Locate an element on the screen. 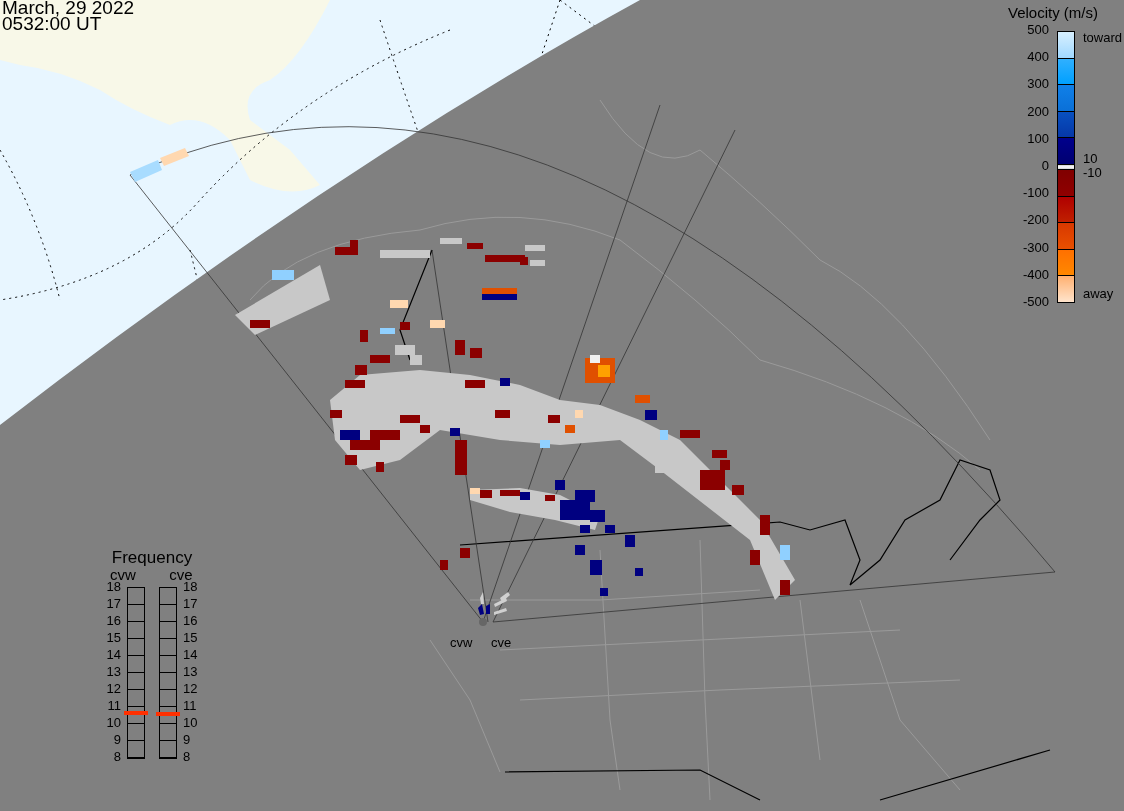  legend-title: Velocity (m/s) is located at coordinates (1053, 12).